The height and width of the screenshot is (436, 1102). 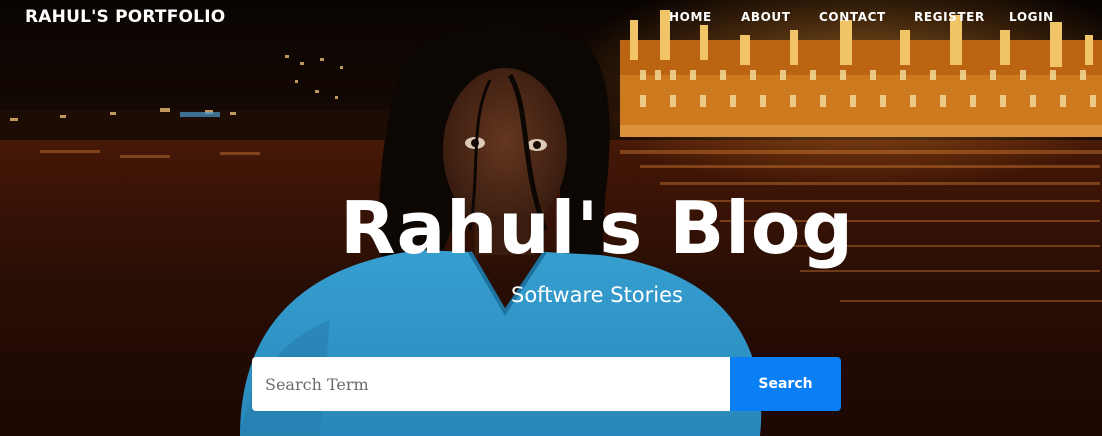 I want to click on nav-link-contact: CONTACT, so click(x=852, y=17).